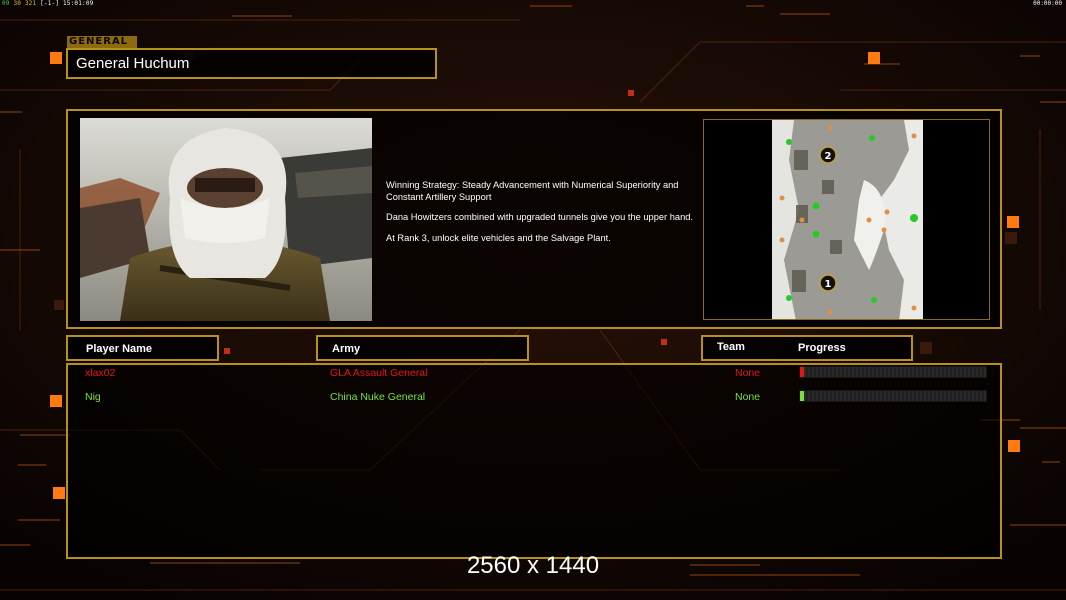  What do you see at coordinates (422, 348) in the screenshot?
I see `column-header-army: Army` at bounding box center [422, 348].